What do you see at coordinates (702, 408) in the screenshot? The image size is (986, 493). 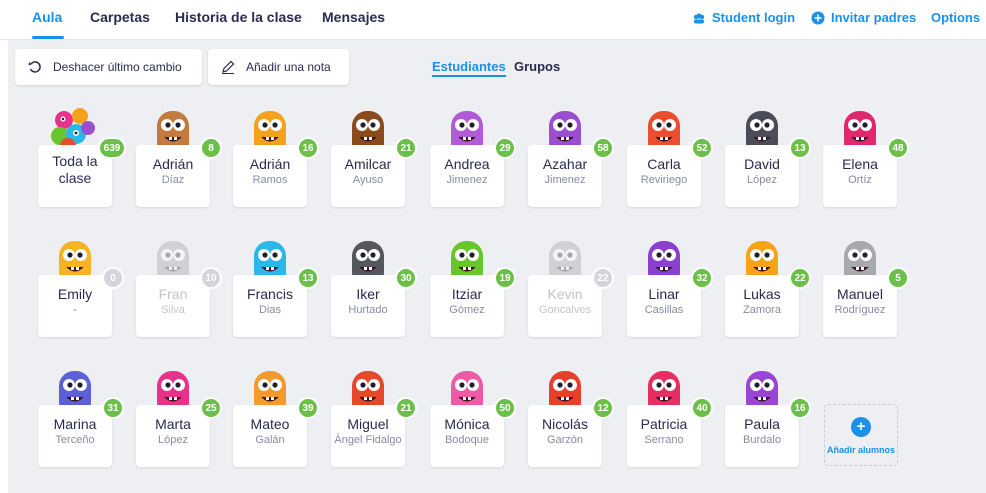 I see `student-points-badge: 40` at bounding box center [702, 408].